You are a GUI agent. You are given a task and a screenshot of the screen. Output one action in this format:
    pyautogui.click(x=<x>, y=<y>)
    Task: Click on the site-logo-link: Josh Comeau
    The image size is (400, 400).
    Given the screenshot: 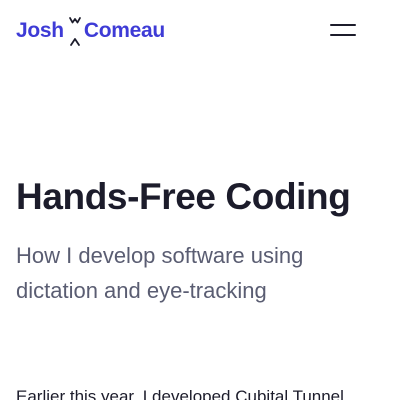 What is the action you would take?
    pyautogui.click(x=90, y=31)
    